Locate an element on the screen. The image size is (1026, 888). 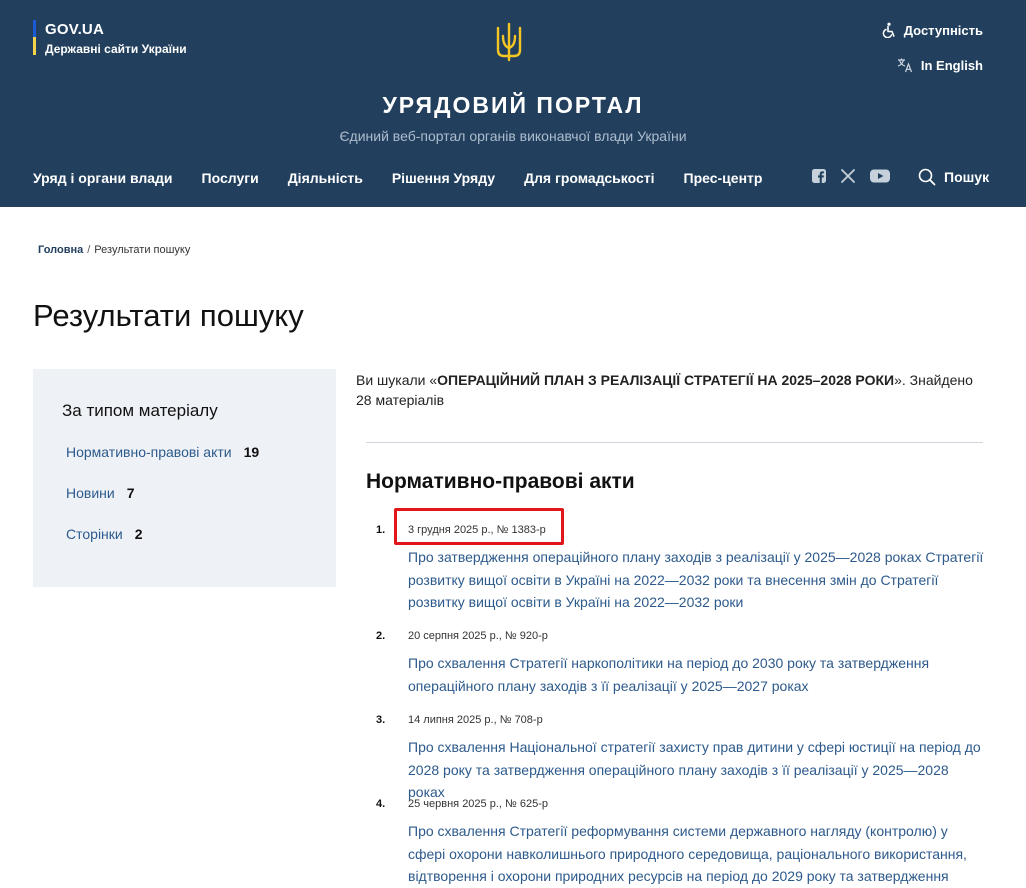
breadcrumb-current: Результати пошуку is located at coordinates (142, 250).